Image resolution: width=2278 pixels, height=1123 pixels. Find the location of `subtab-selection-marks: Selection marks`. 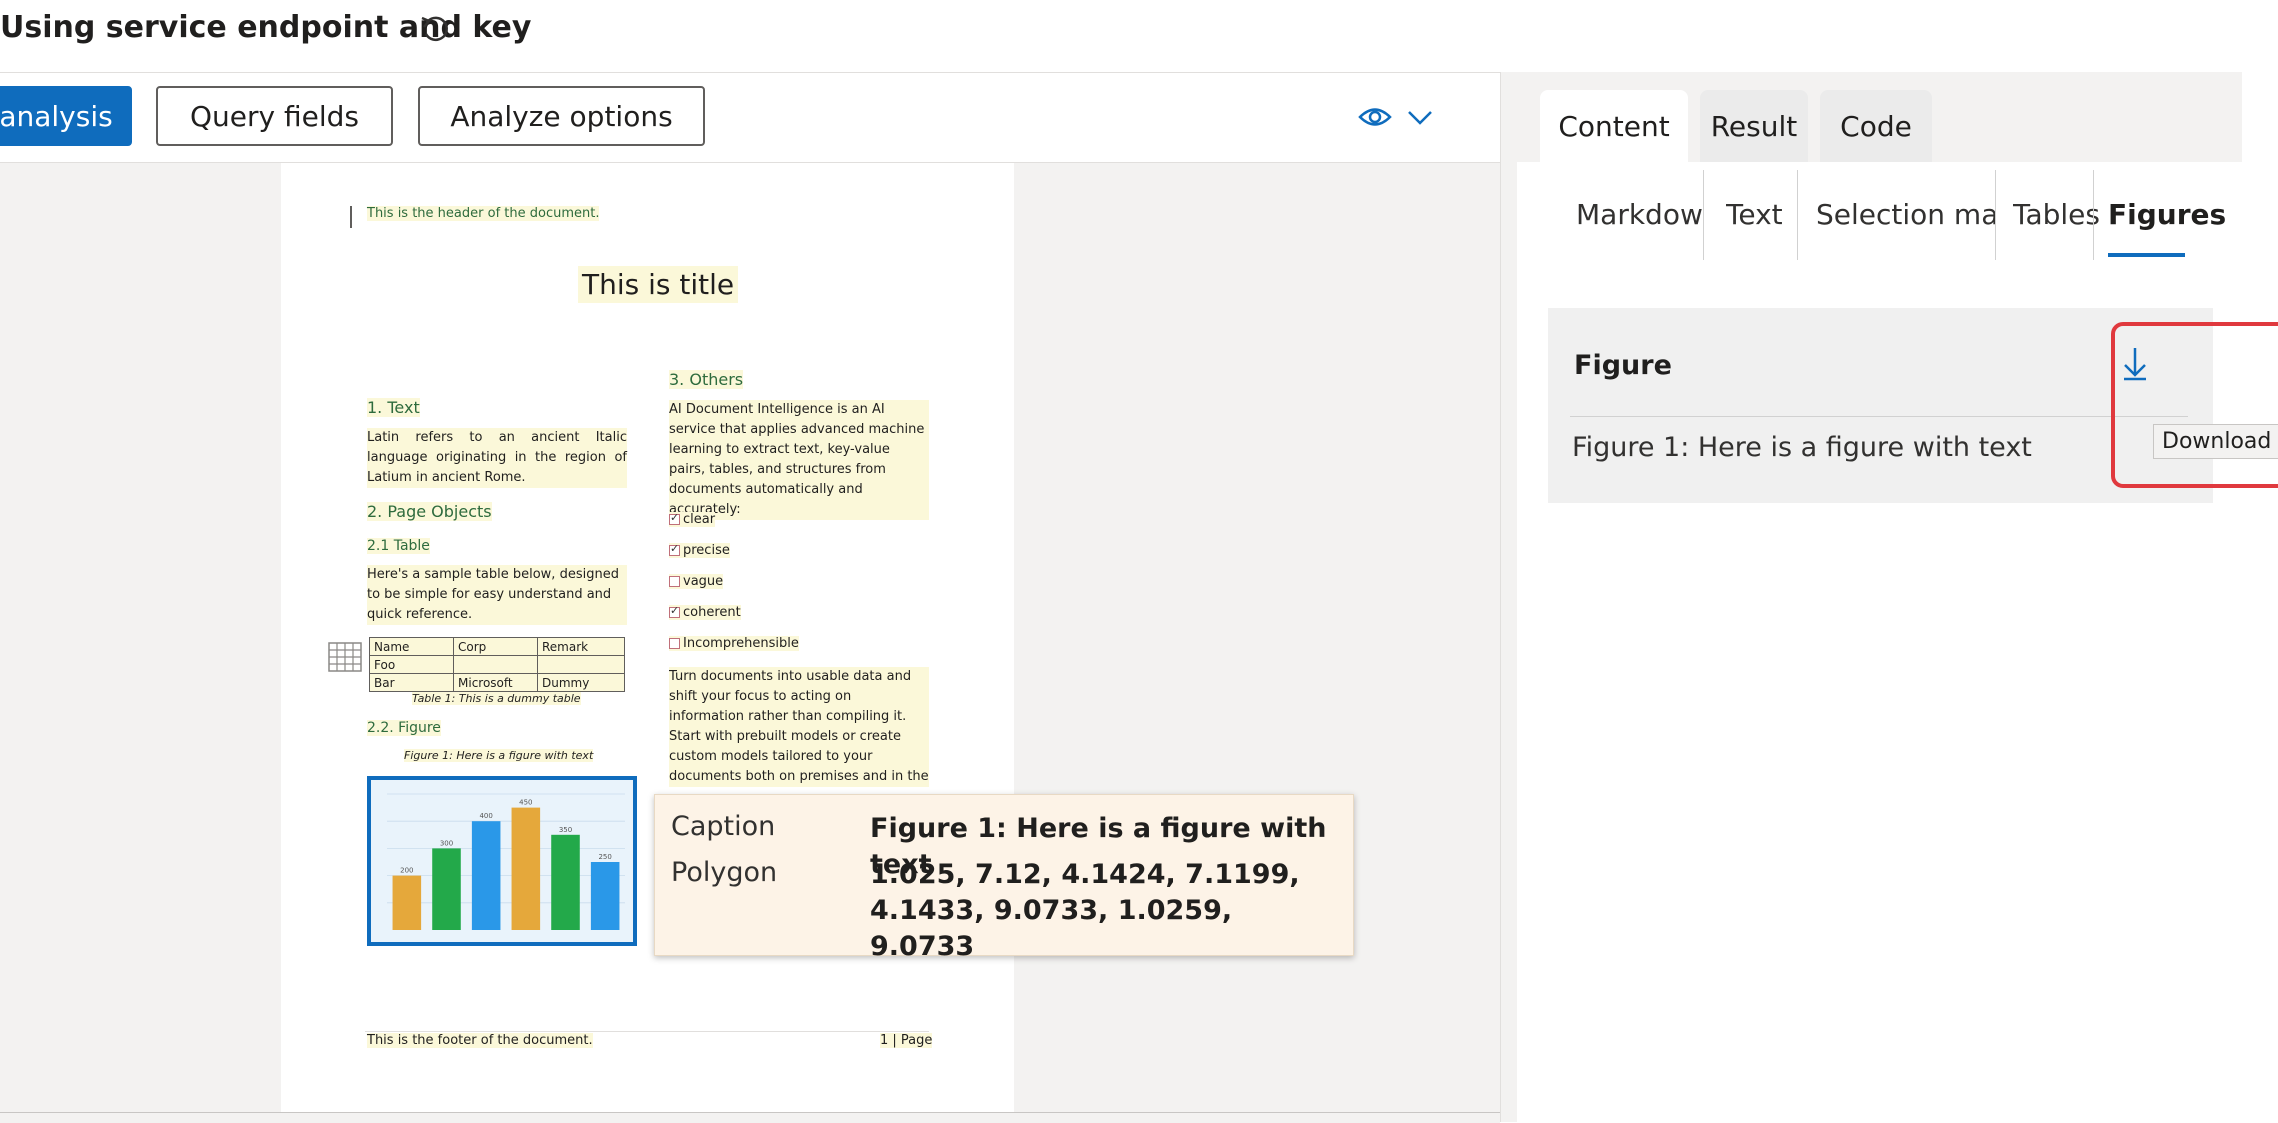

subtab-selection-marks: Selection marks is located at coordinates (1906, 214).